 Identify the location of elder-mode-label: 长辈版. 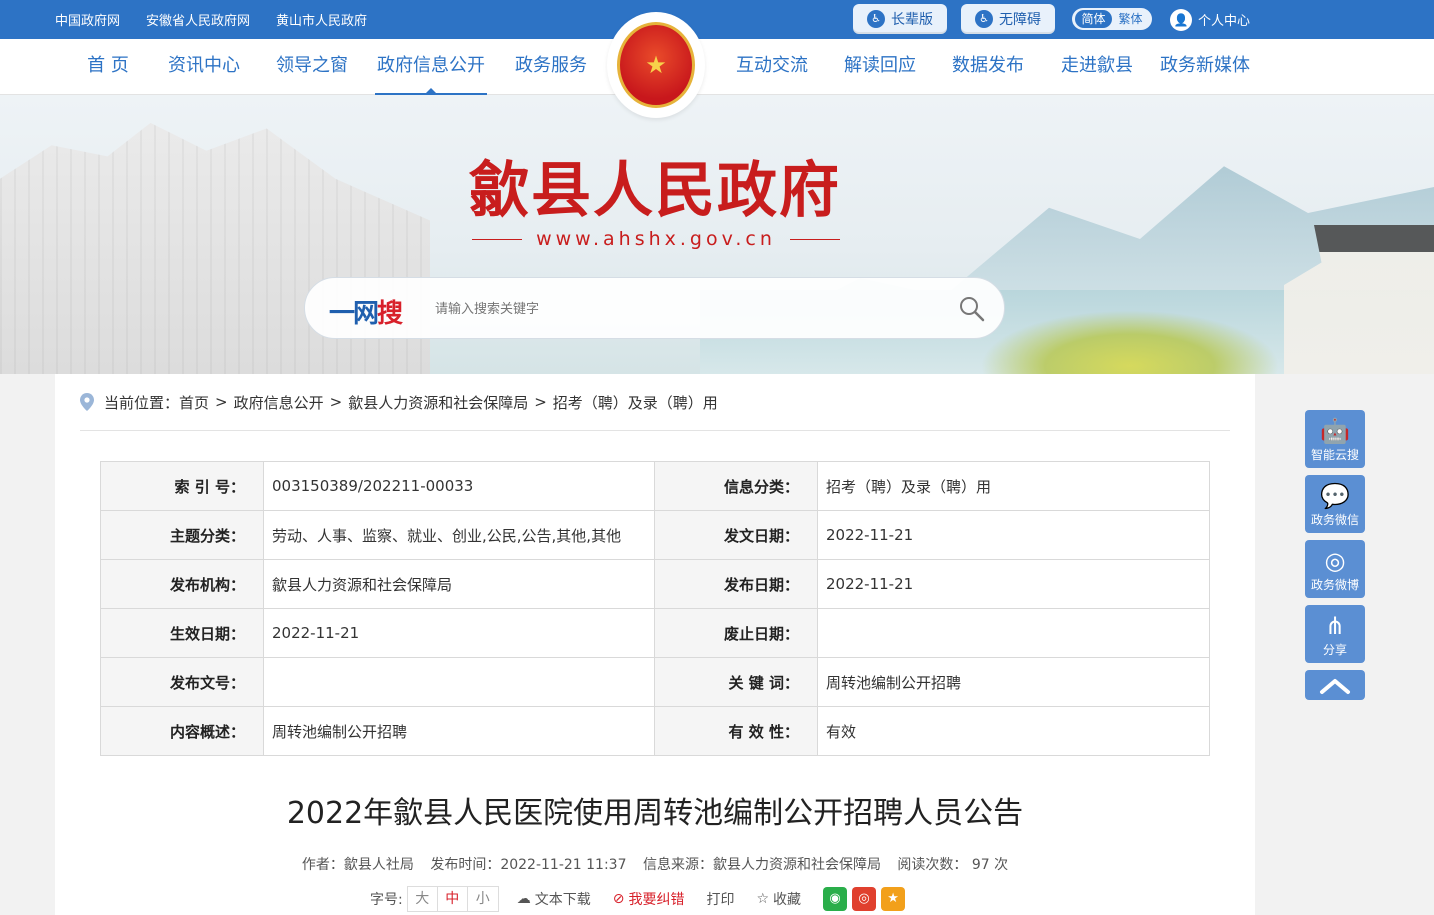
(912, 20).